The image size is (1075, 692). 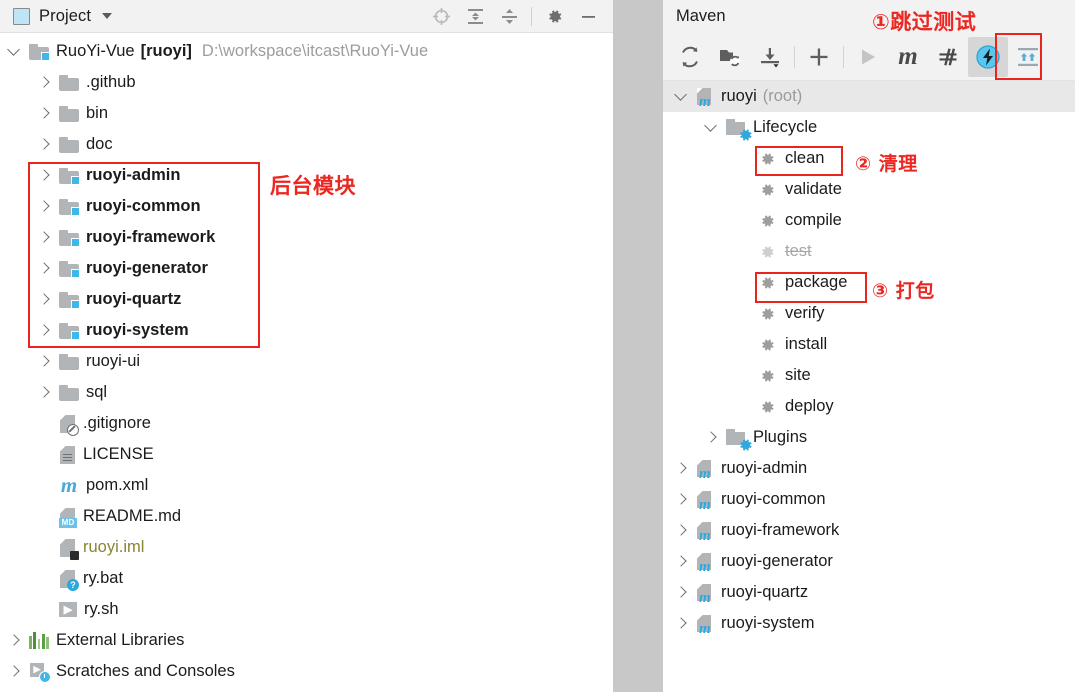 What do you see at coordinates (306, 516) in the screenshot?
I see `tree-row-readme-md: MD README.md` at bounding box center [306, 516].